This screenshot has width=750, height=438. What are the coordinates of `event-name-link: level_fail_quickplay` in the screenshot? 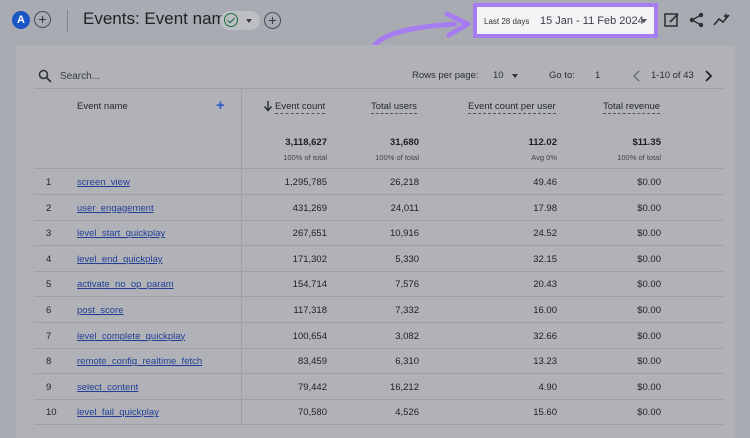 It's located at (118, 412).